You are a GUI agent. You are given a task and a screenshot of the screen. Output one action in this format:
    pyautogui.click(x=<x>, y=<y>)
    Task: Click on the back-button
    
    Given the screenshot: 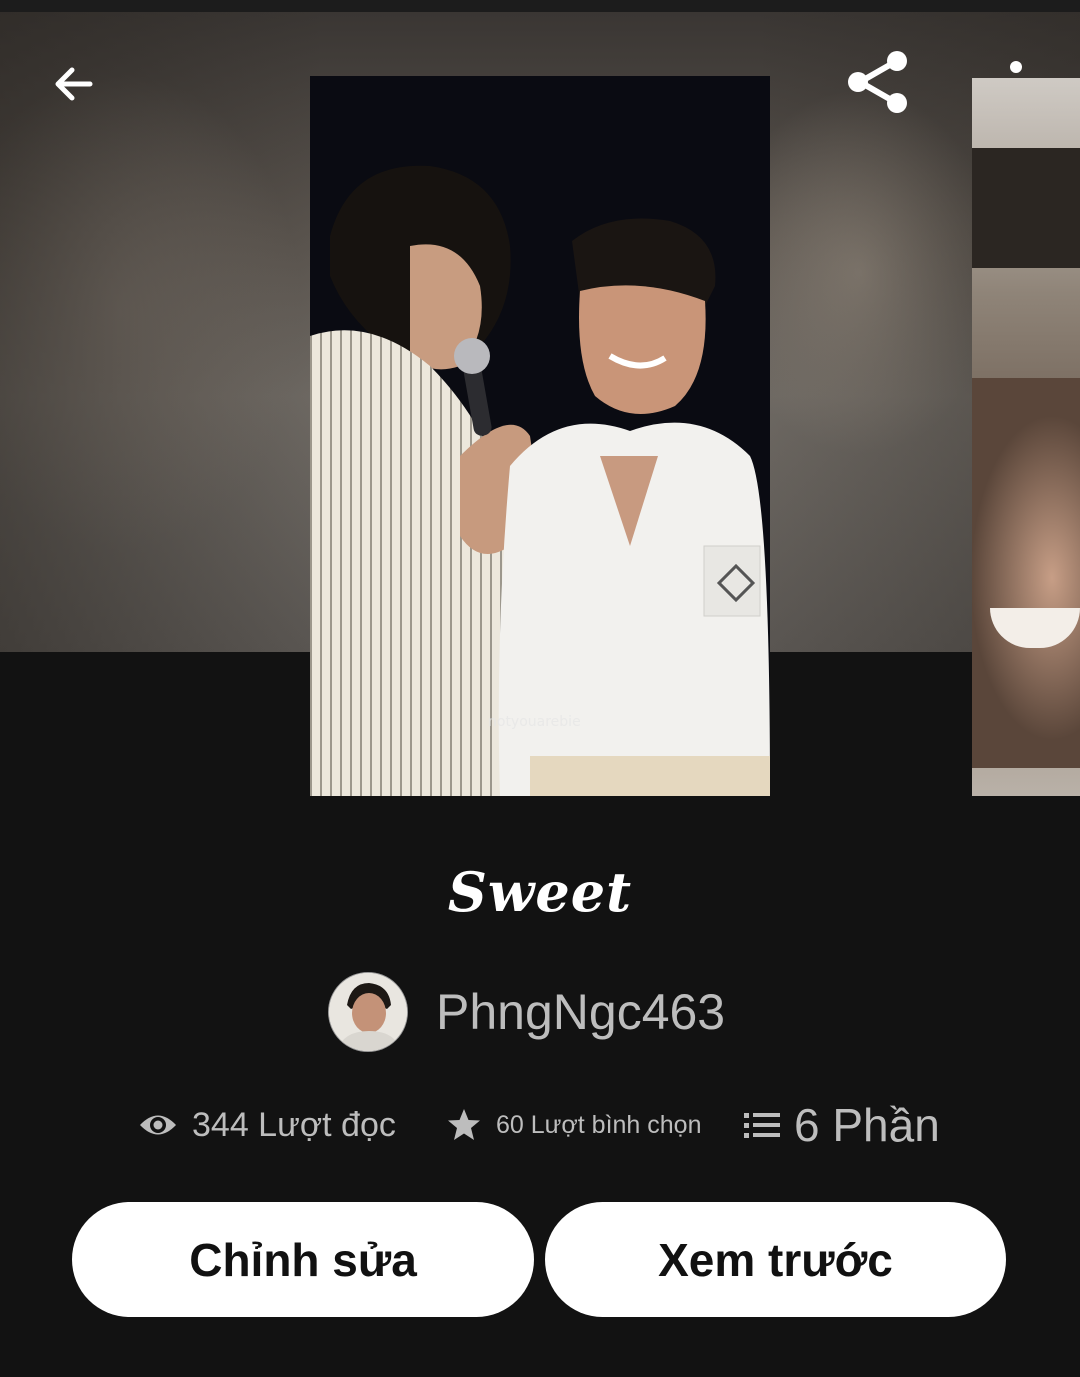 What is the action you would take?
    pyautogui.click(x=74, y=84)
    